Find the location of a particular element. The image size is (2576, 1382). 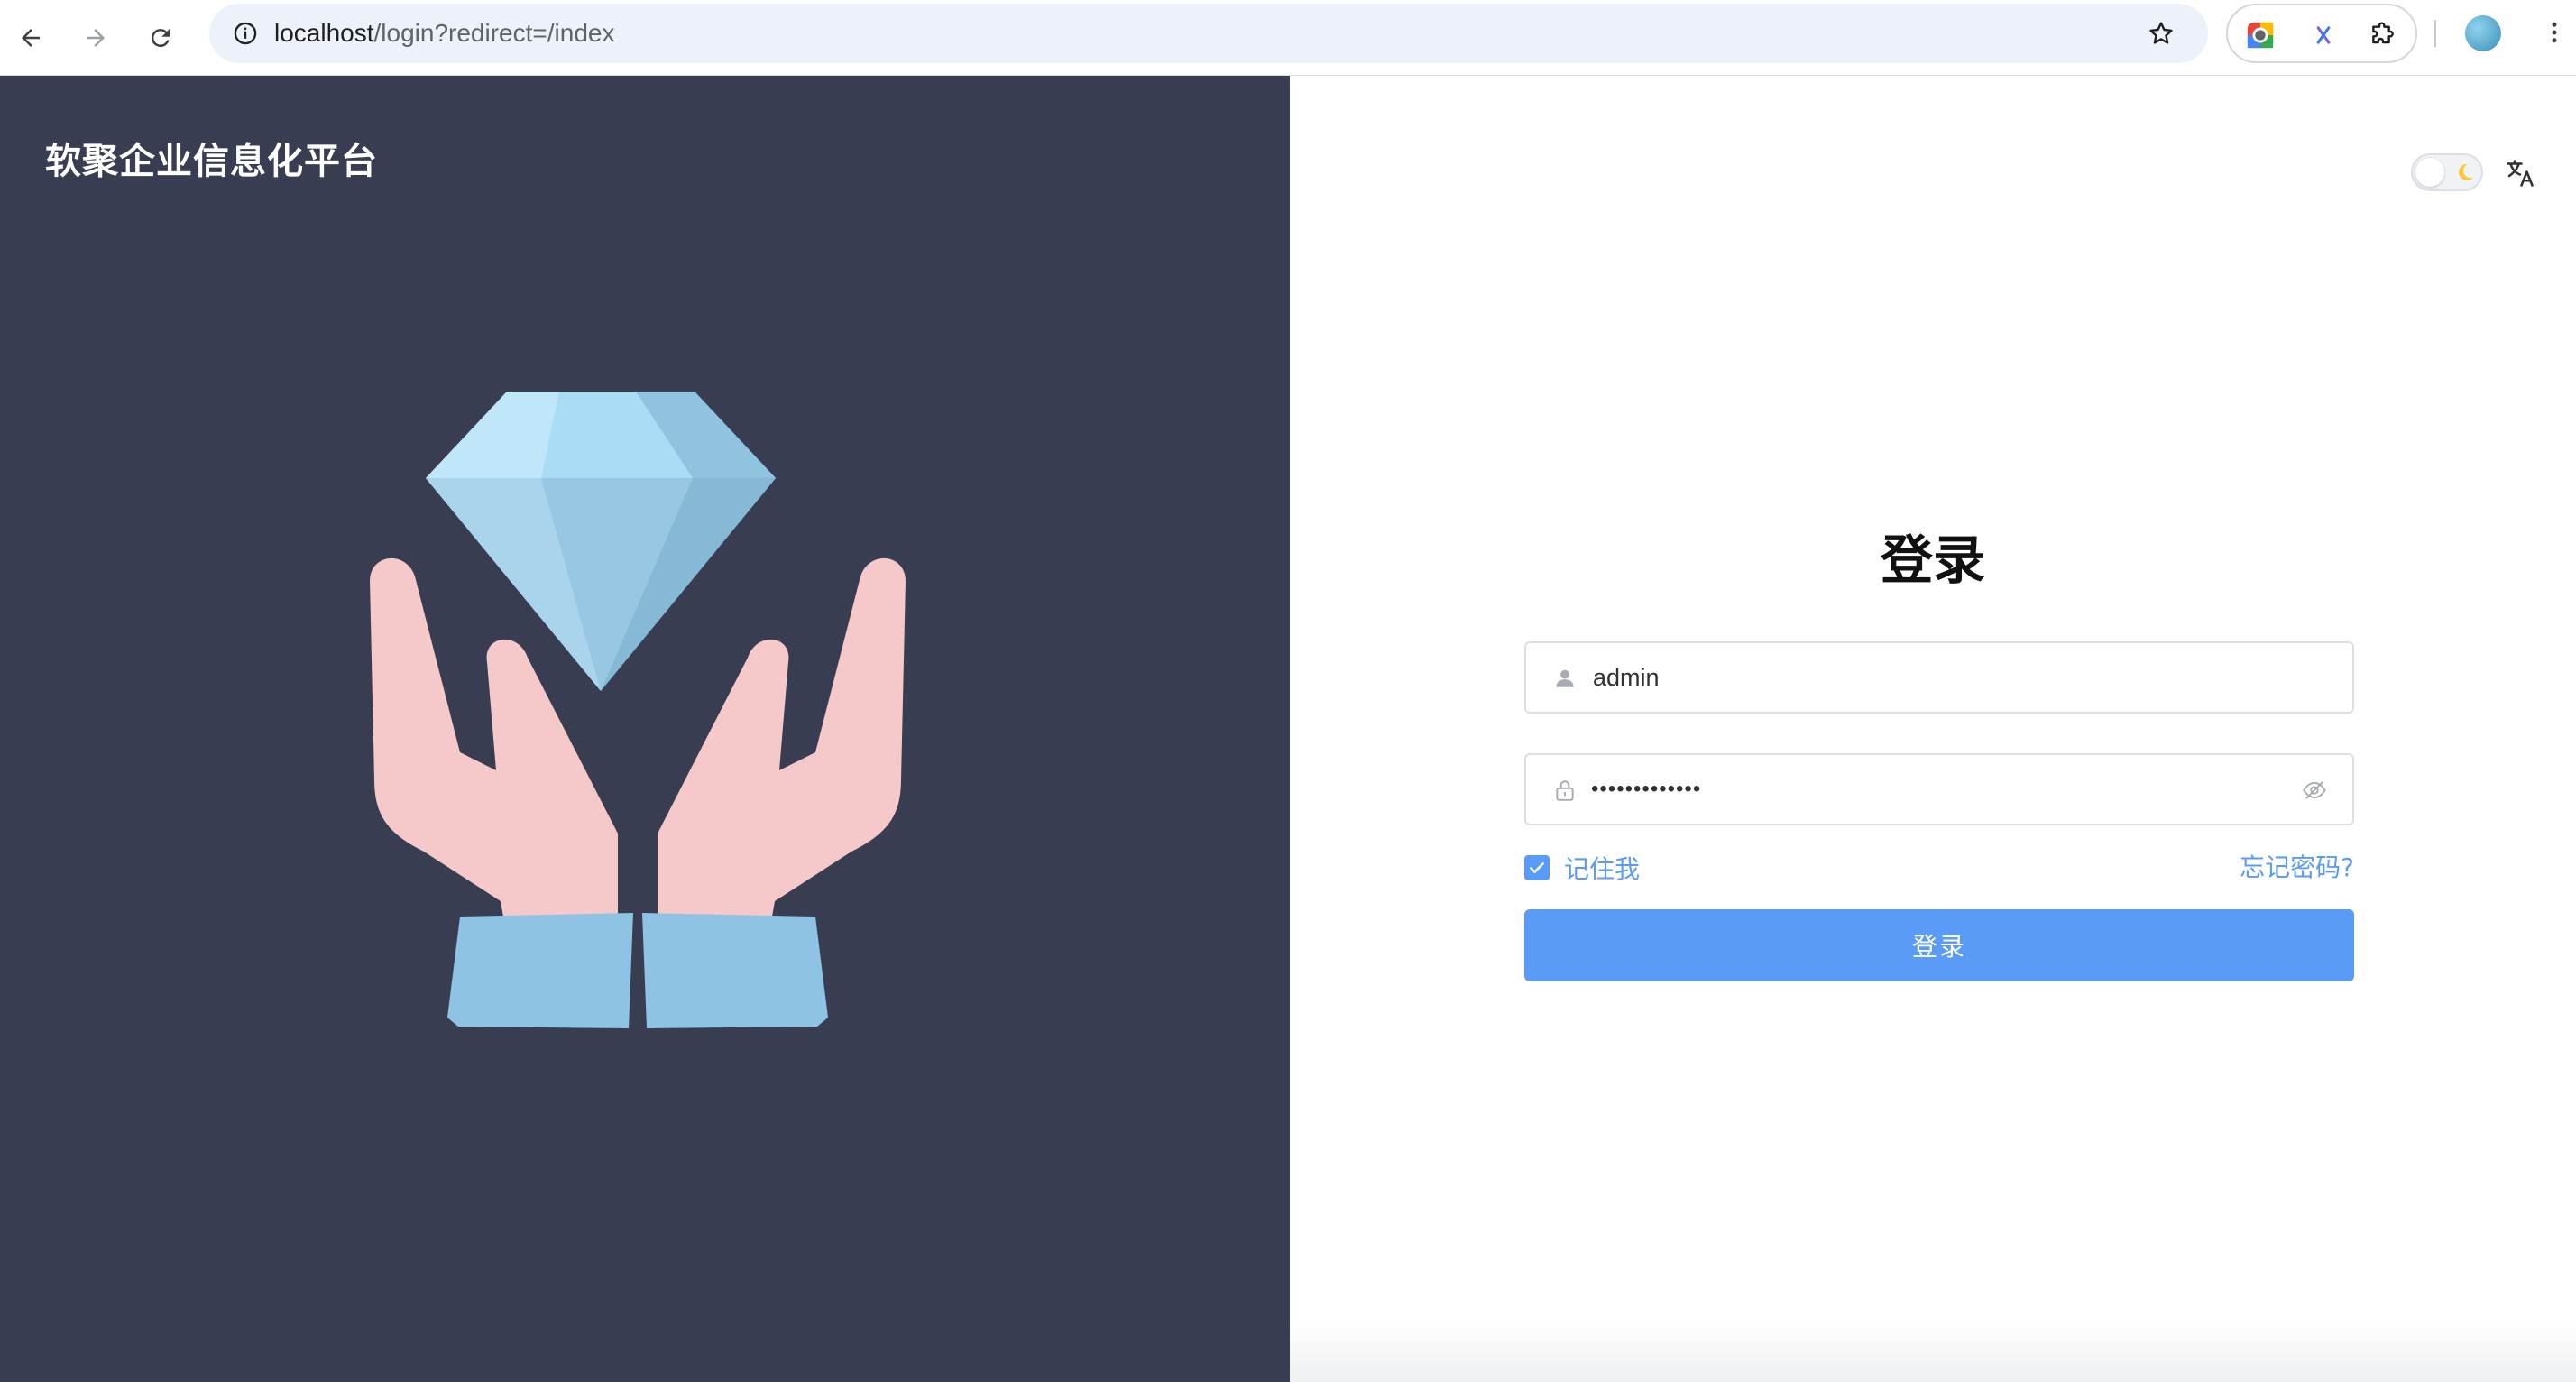

remember-me-label: 记住我 is located at coordinates (1602, 868).